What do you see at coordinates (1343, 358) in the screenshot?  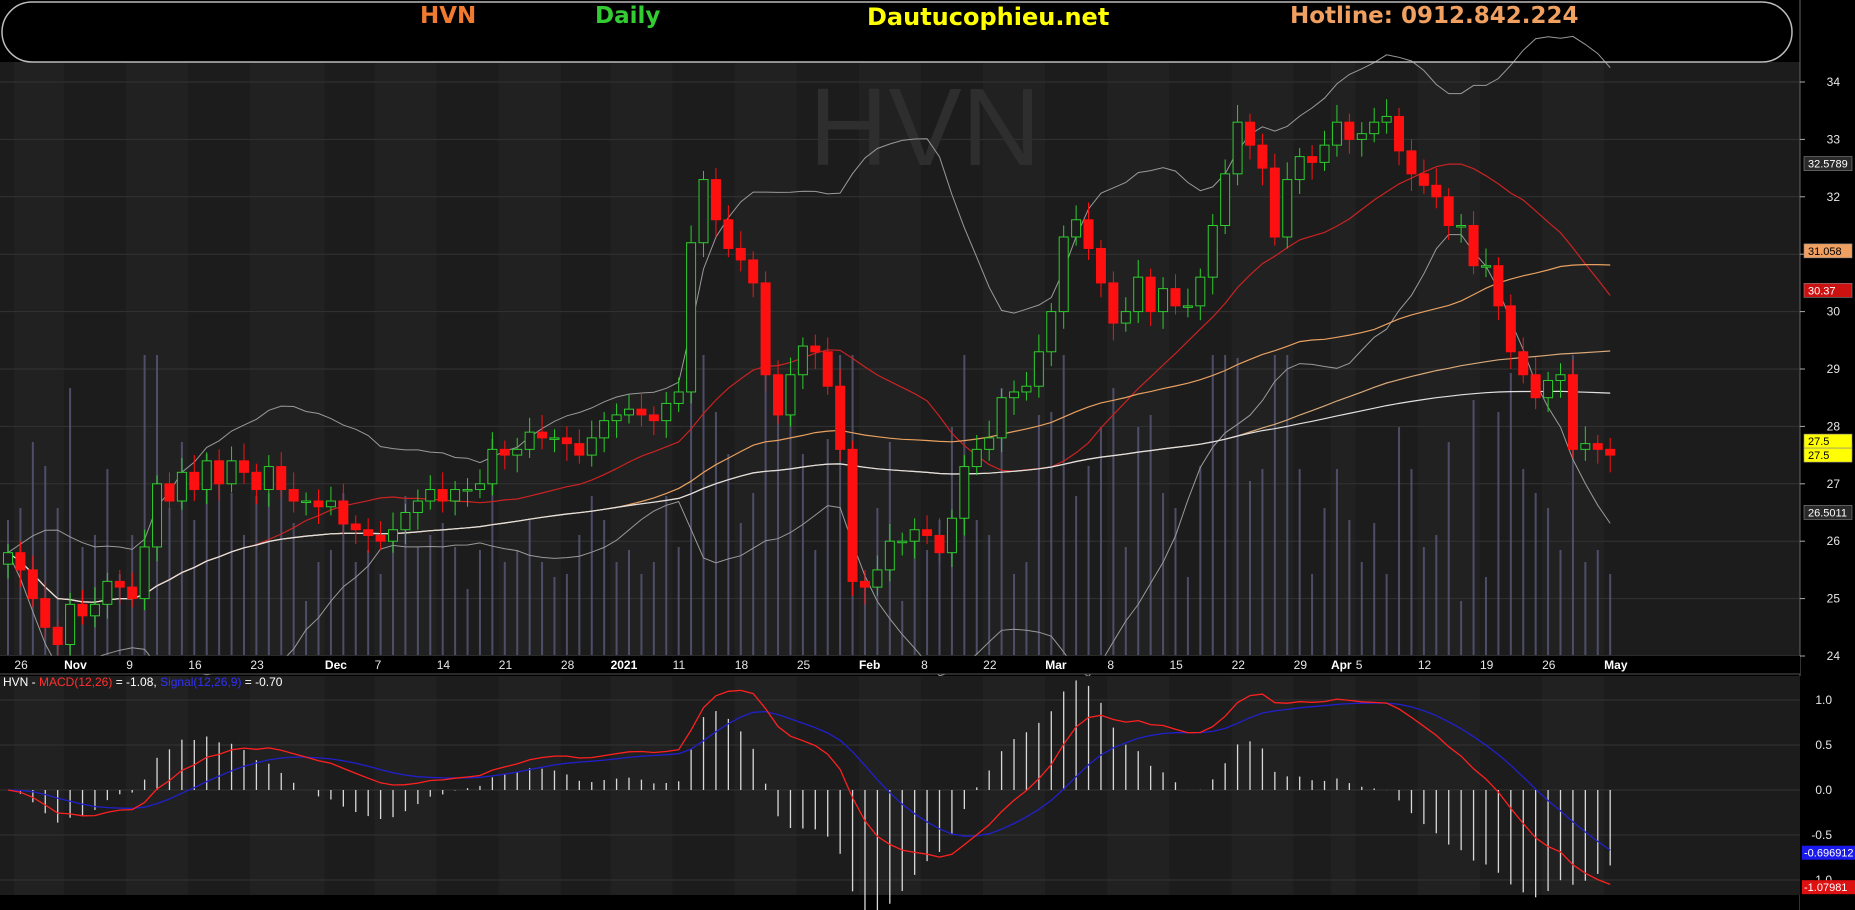 I see `week-band` at bounding box center [1343, 358].